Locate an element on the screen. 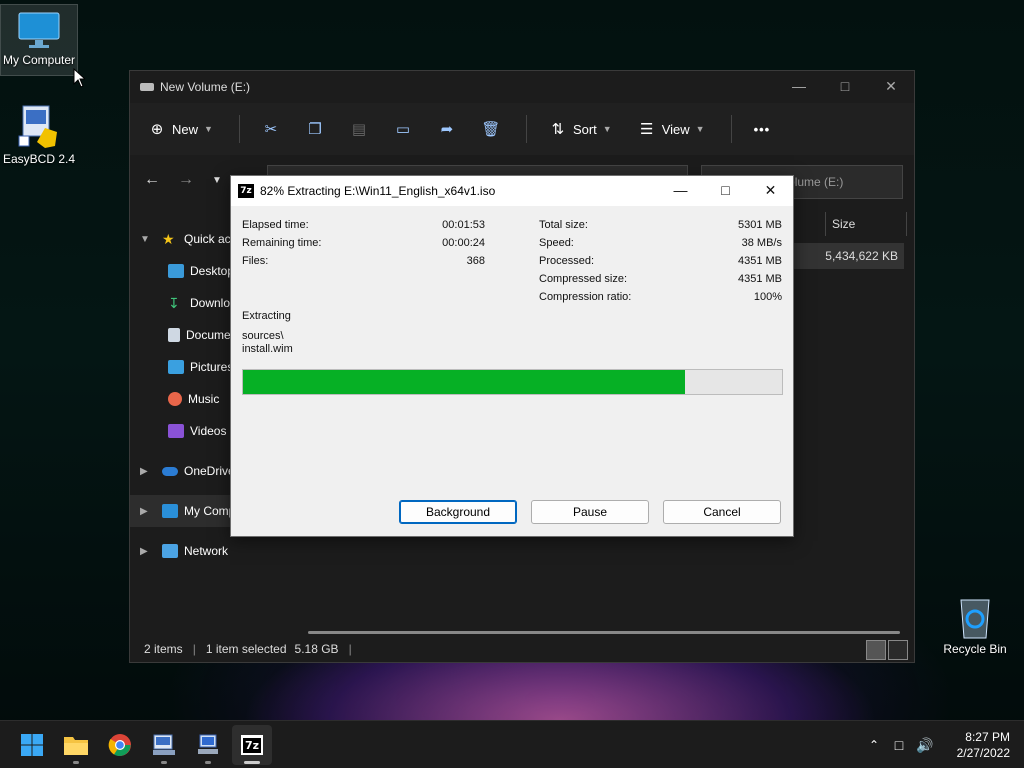 This screenshot has height=768, width=1024. paste-icon: ▤ is located at coordinates (359, 129).